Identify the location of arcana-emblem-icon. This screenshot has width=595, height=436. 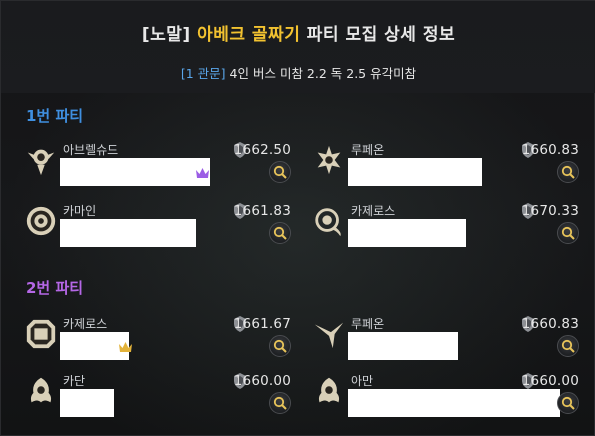
(41, 221).